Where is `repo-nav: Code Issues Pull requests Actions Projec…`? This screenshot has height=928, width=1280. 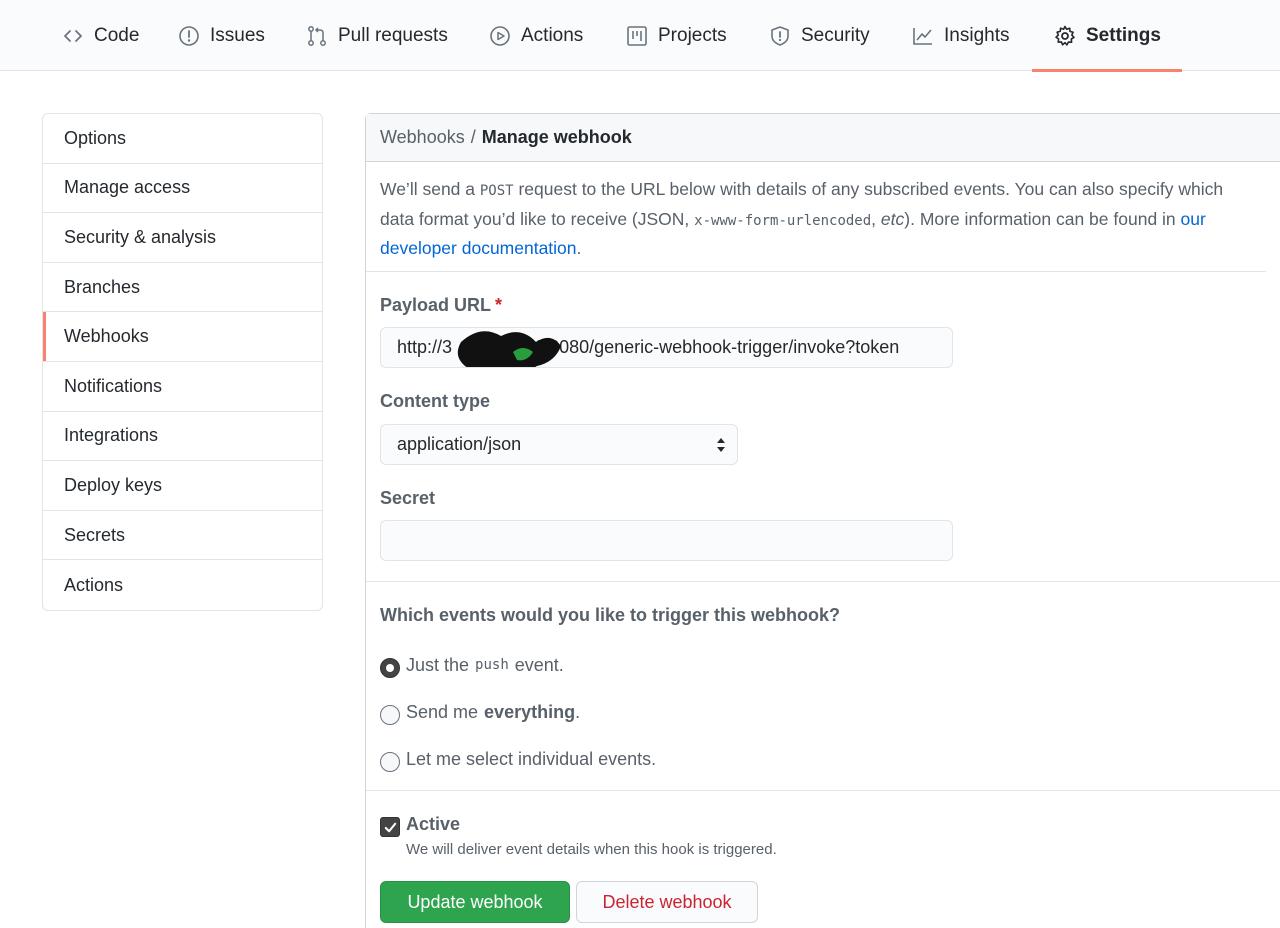 repo-nav: Code Issues Pull requests Actions Projec… is located at coordinates (640, 36).